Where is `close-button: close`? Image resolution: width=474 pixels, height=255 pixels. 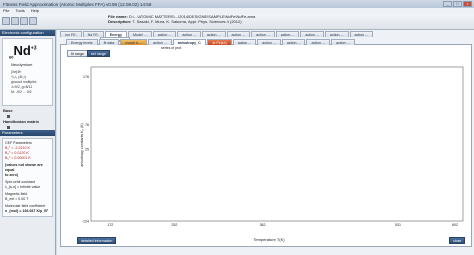 close-button: close is located at coordinates (457, 240).